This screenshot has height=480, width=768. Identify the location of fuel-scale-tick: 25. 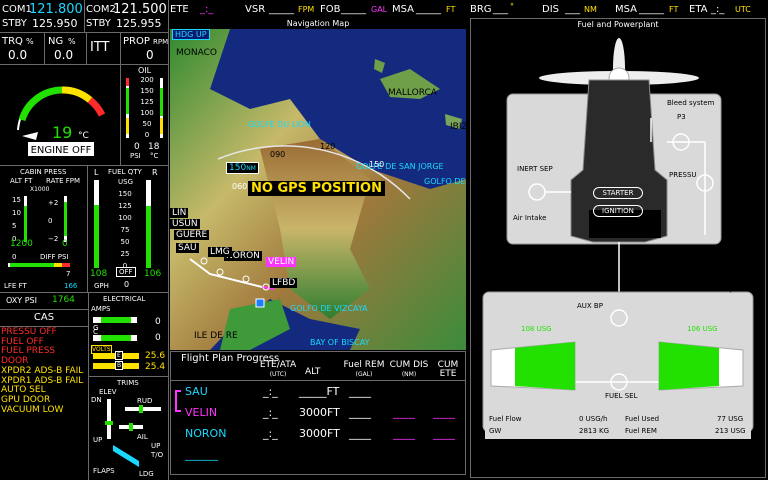
(125, 254).